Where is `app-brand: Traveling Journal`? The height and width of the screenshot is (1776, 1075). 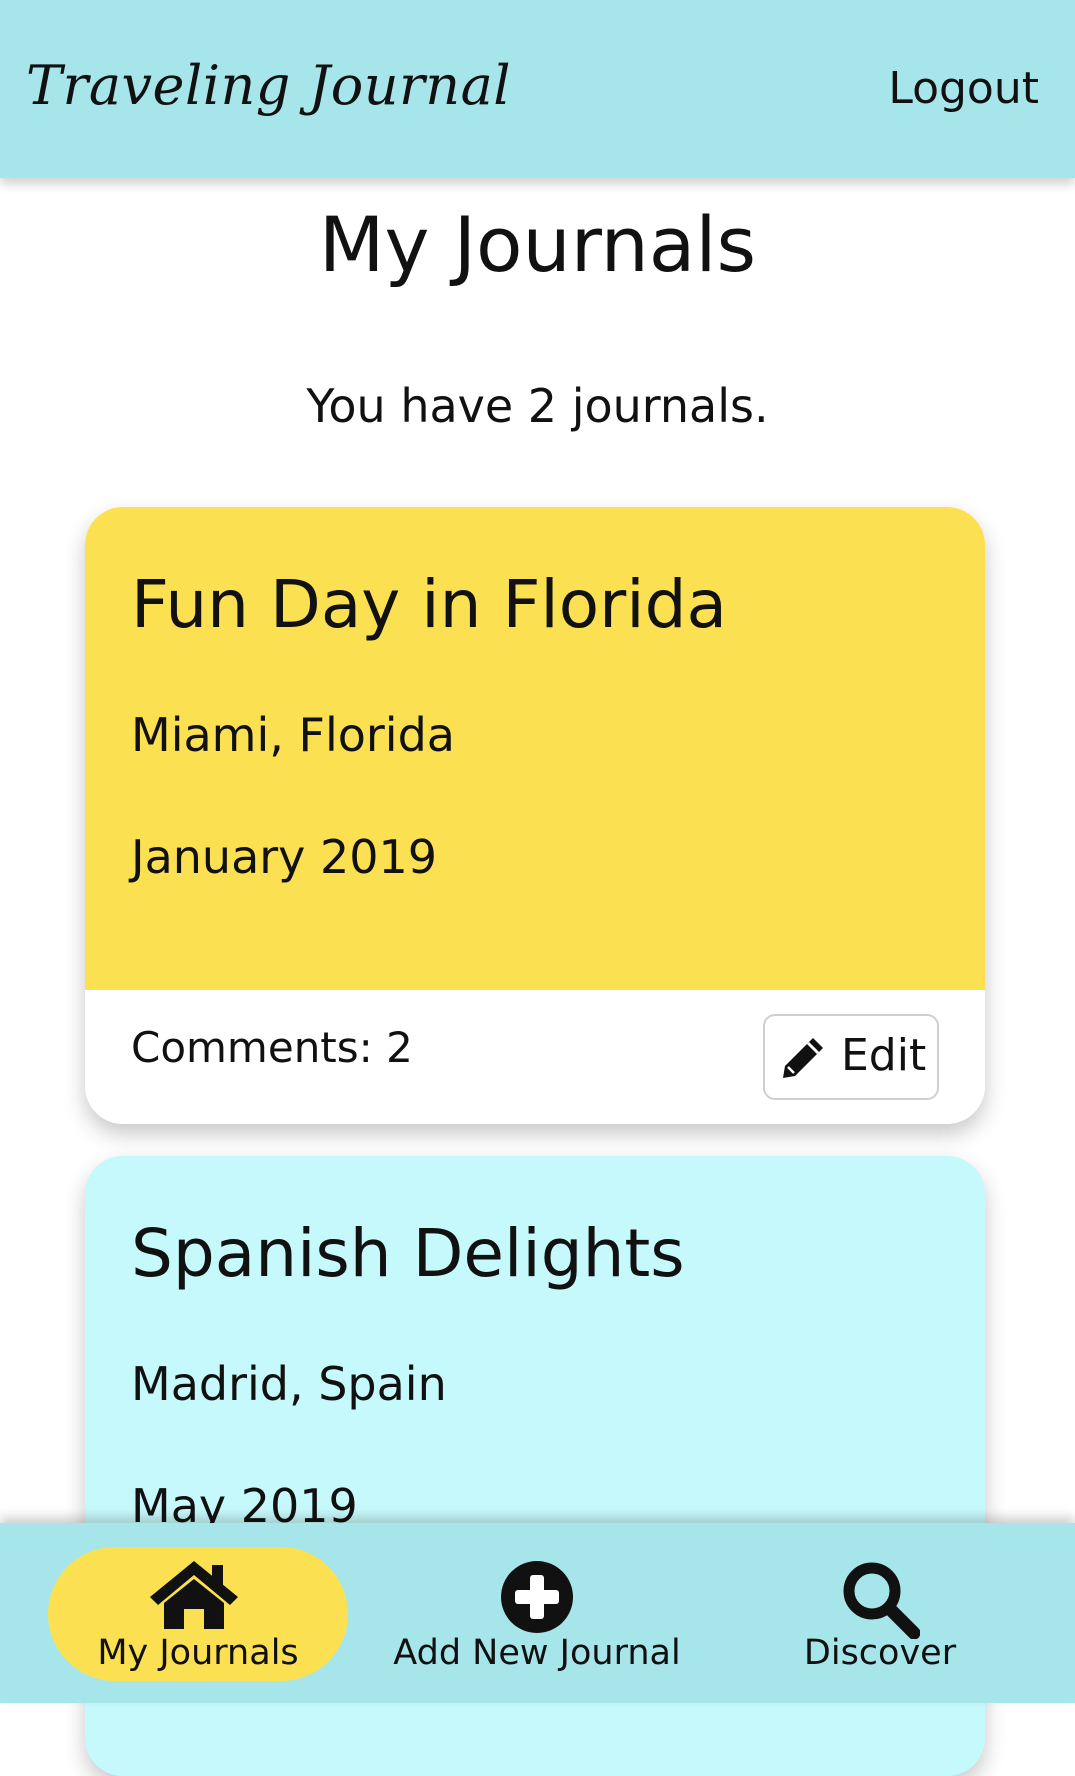
app-brand: Traveling Journal is located at coordinates (269, 85).